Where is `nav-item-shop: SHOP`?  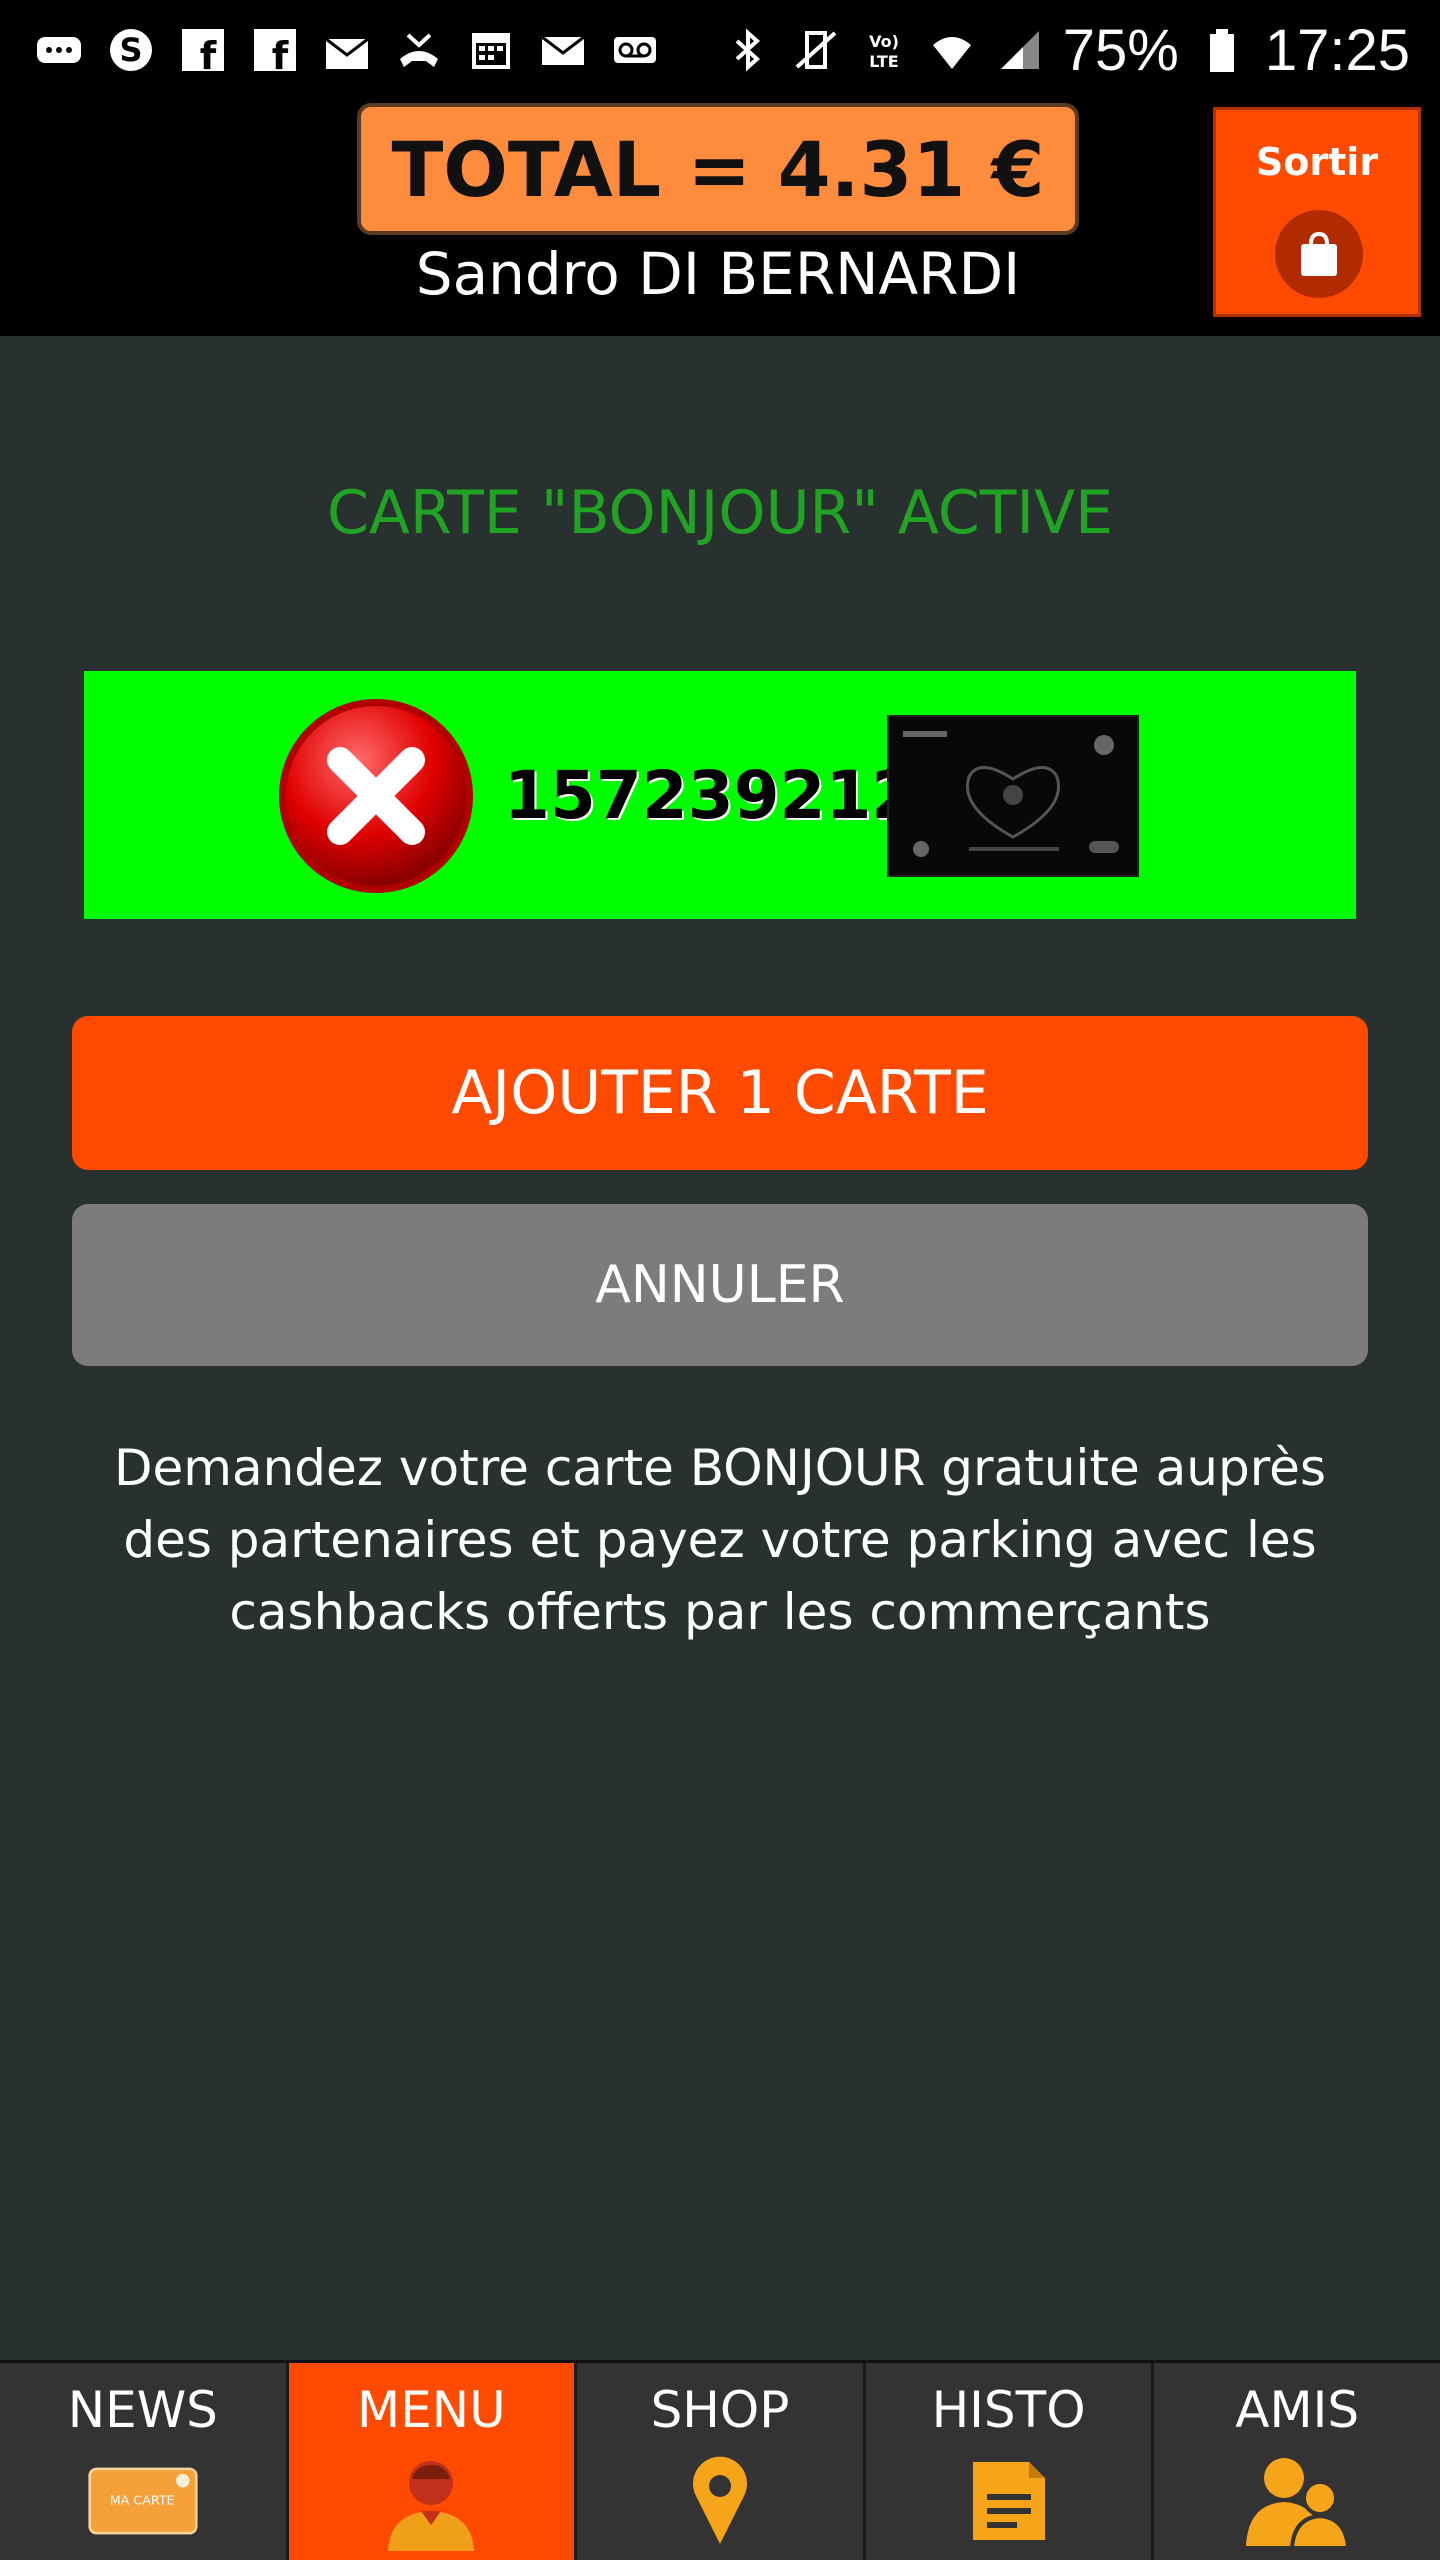 nav-item-shop: SHOP is located at coordinates (721, 2461).